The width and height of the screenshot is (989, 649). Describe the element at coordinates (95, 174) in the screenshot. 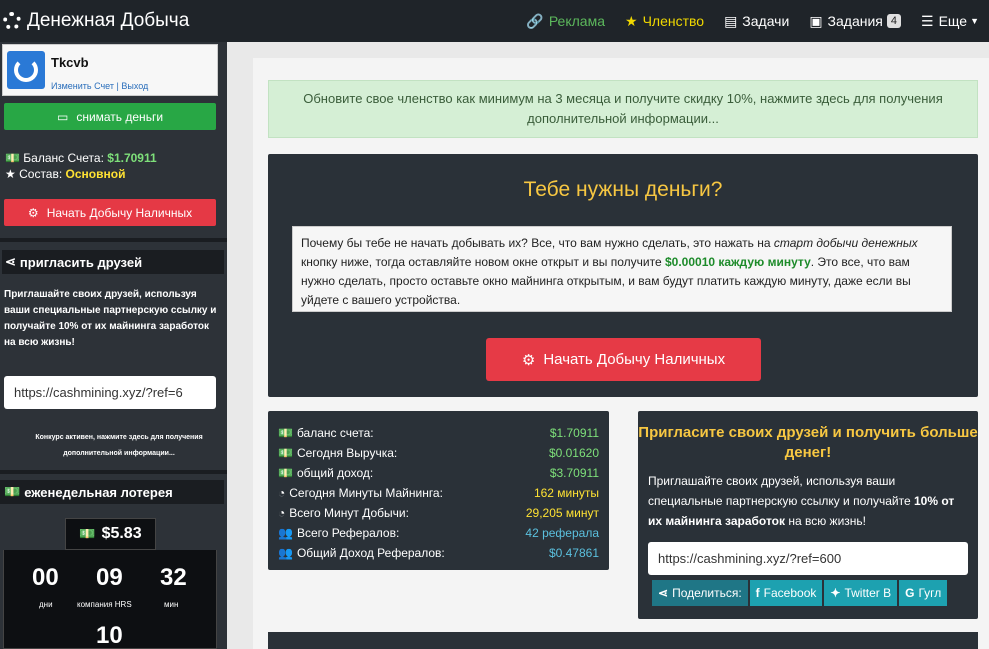

I see `status-value: Основной` at that location.